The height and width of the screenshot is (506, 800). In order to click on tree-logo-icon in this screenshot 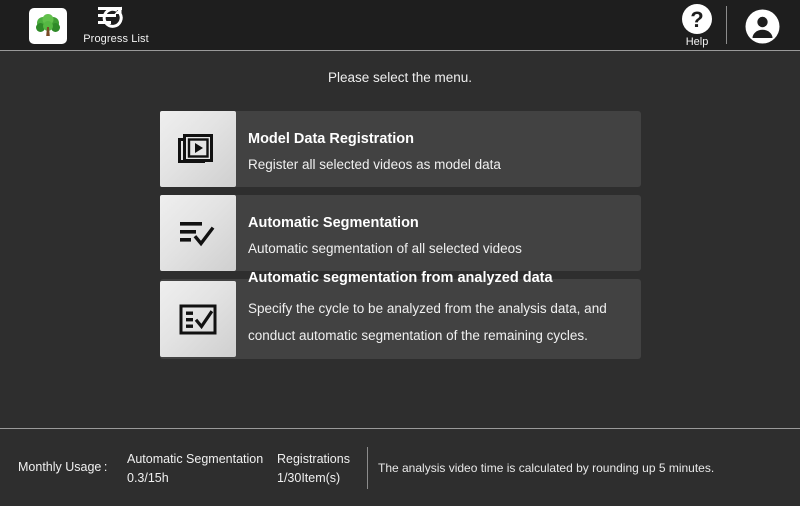, I will do `click(48, 26)`.